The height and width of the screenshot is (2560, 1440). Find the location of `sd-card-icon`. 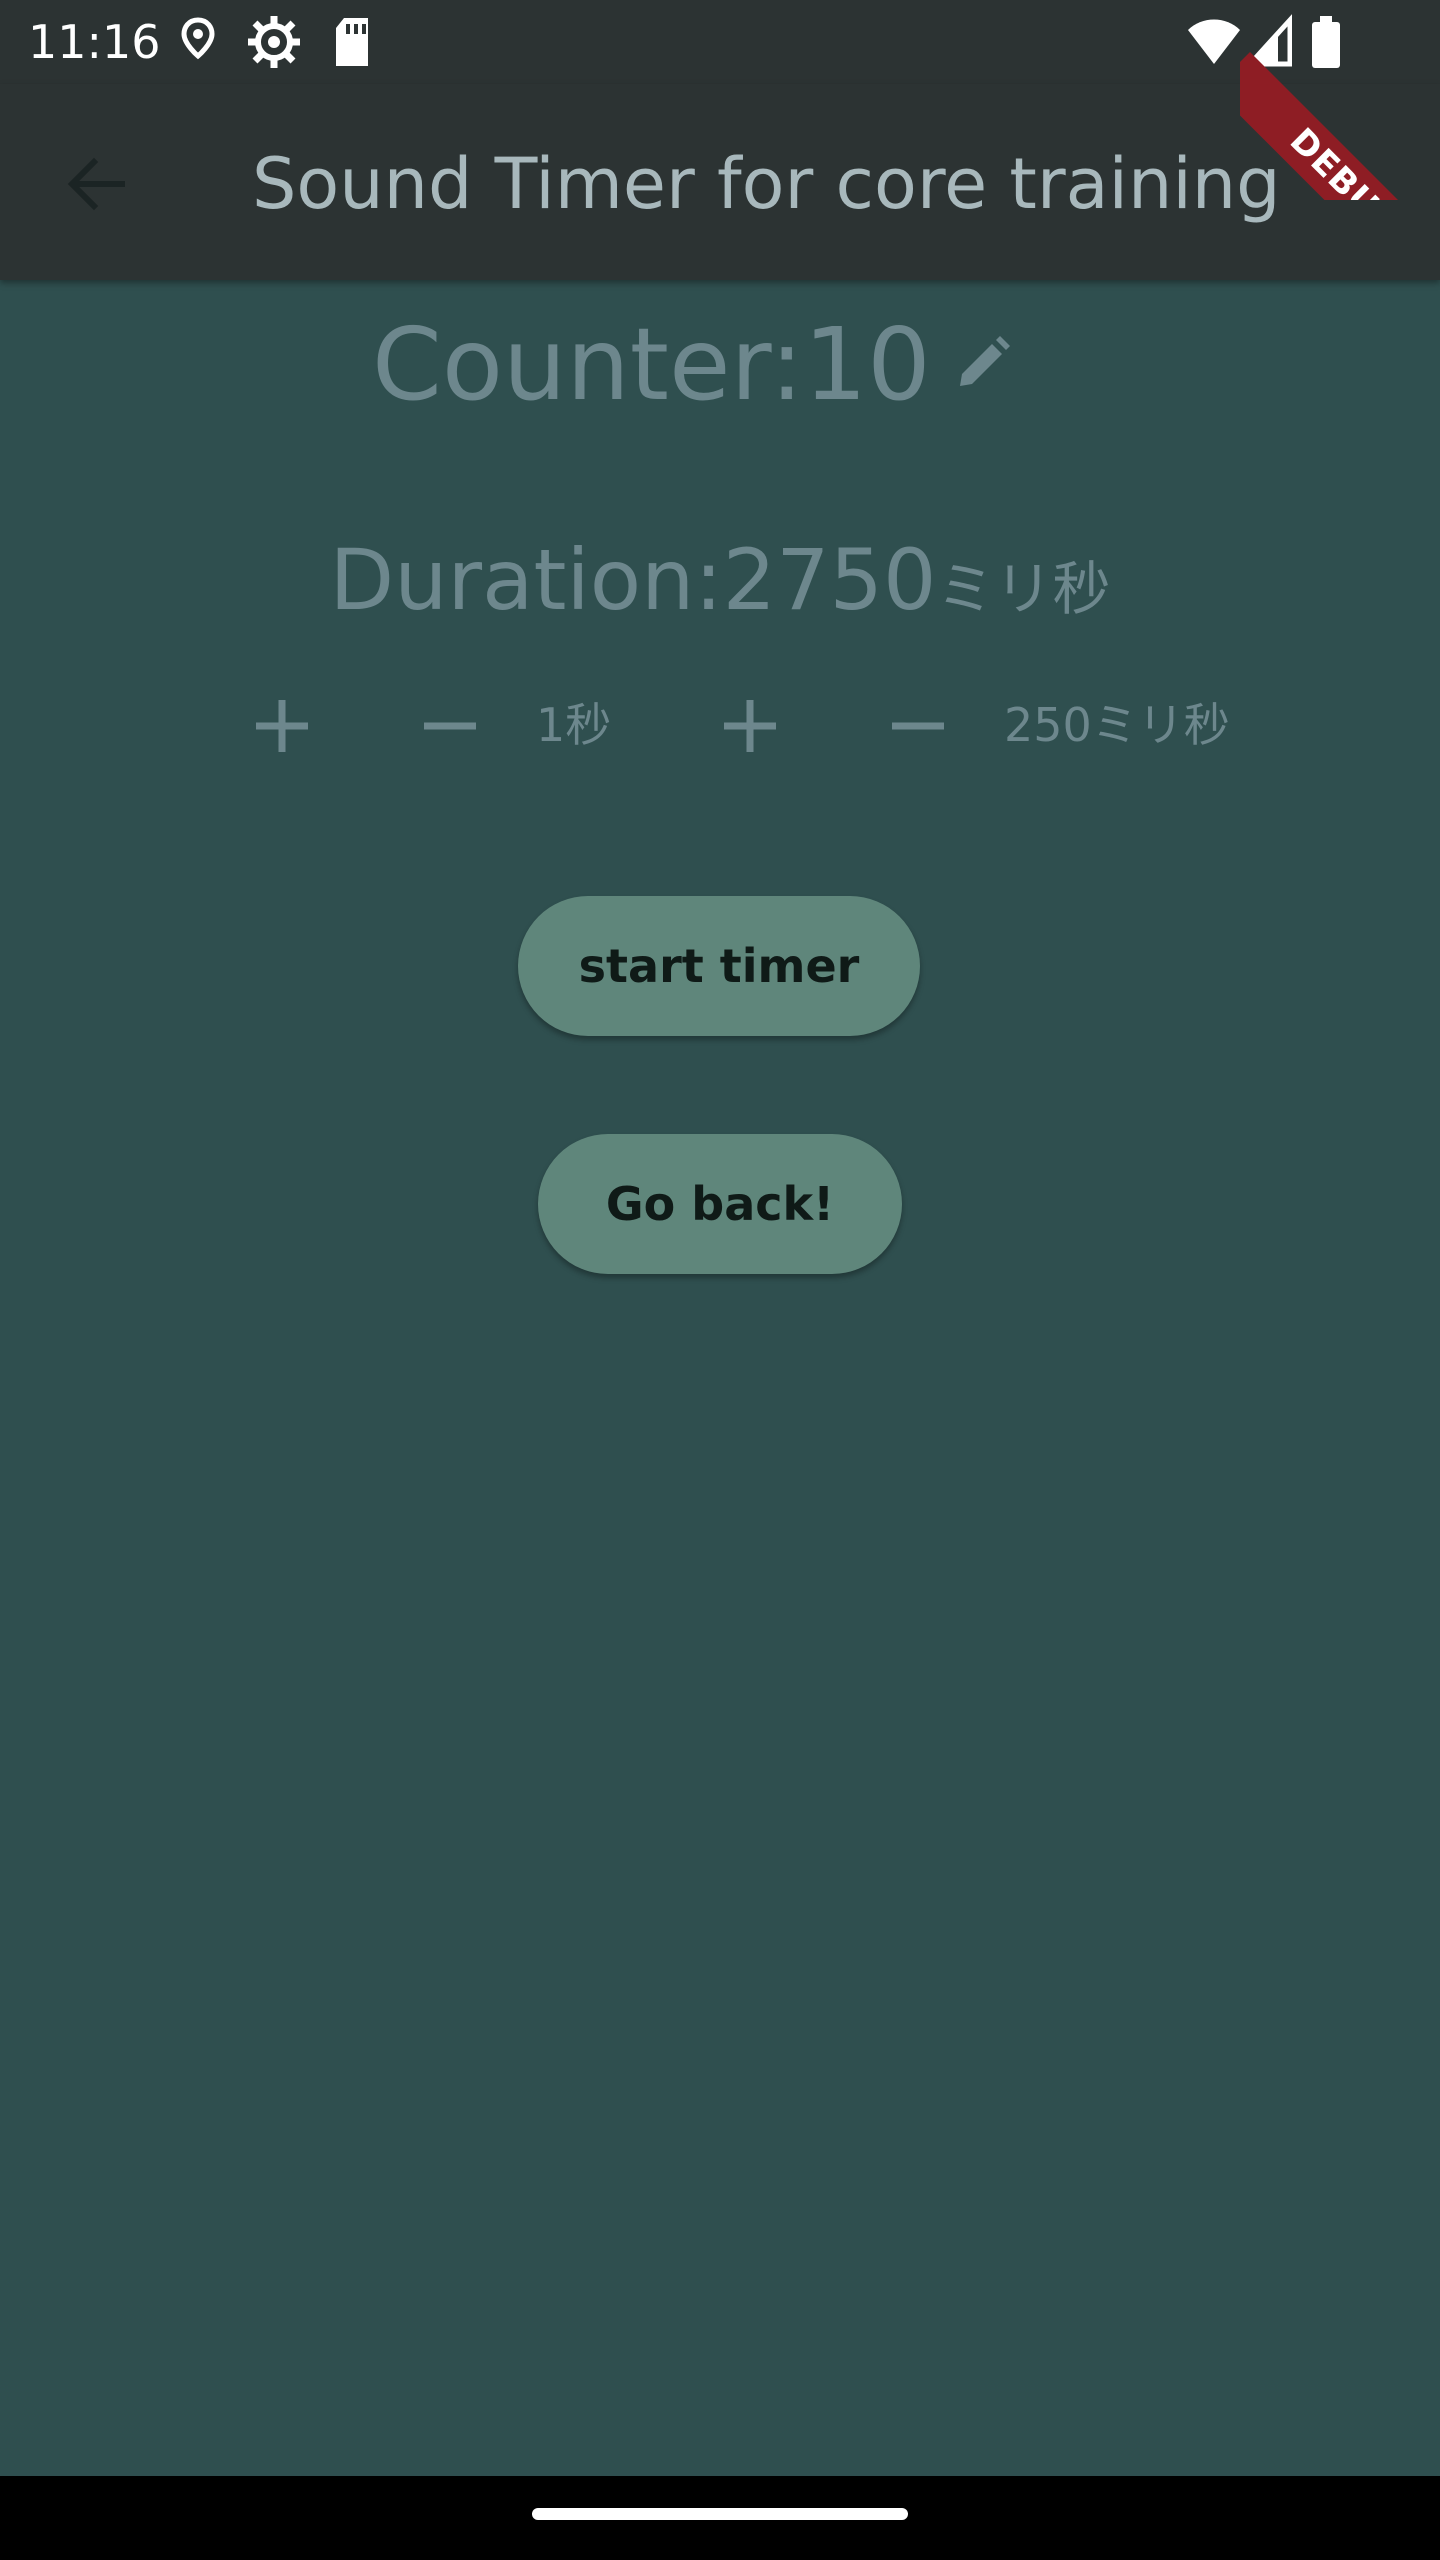

sd-card-icon is located at coordinates (352, 44).